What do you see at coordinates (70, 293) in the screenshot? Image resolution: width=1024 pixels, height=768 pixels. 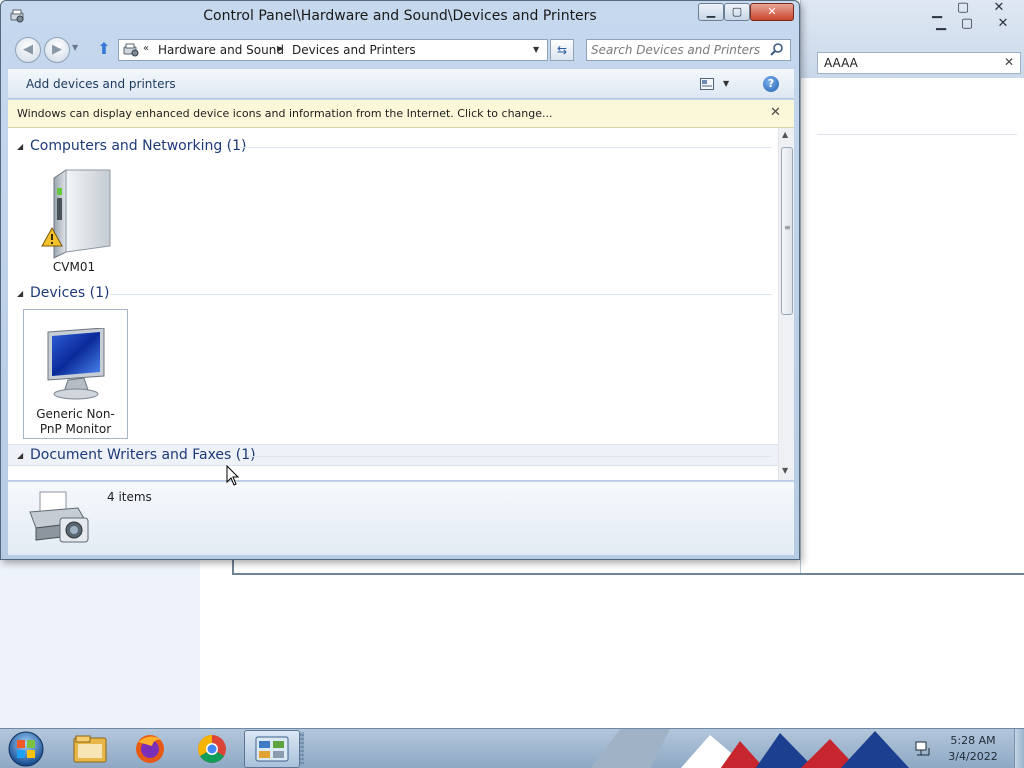 I see `group-title: Devices (1)` at bounding box center [70, 293].